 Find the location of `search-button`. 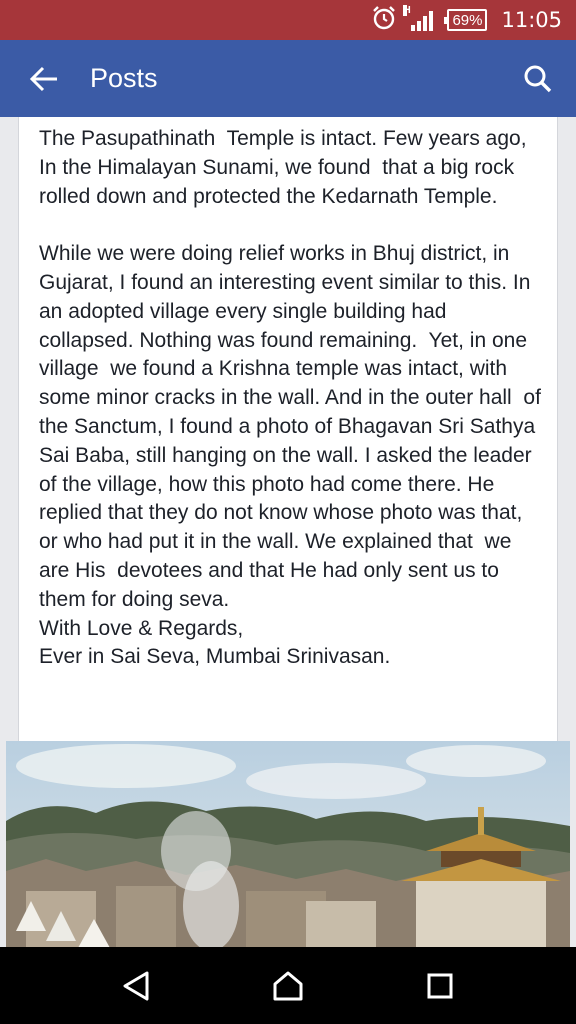

search-button is located at coordinates (538, 79).